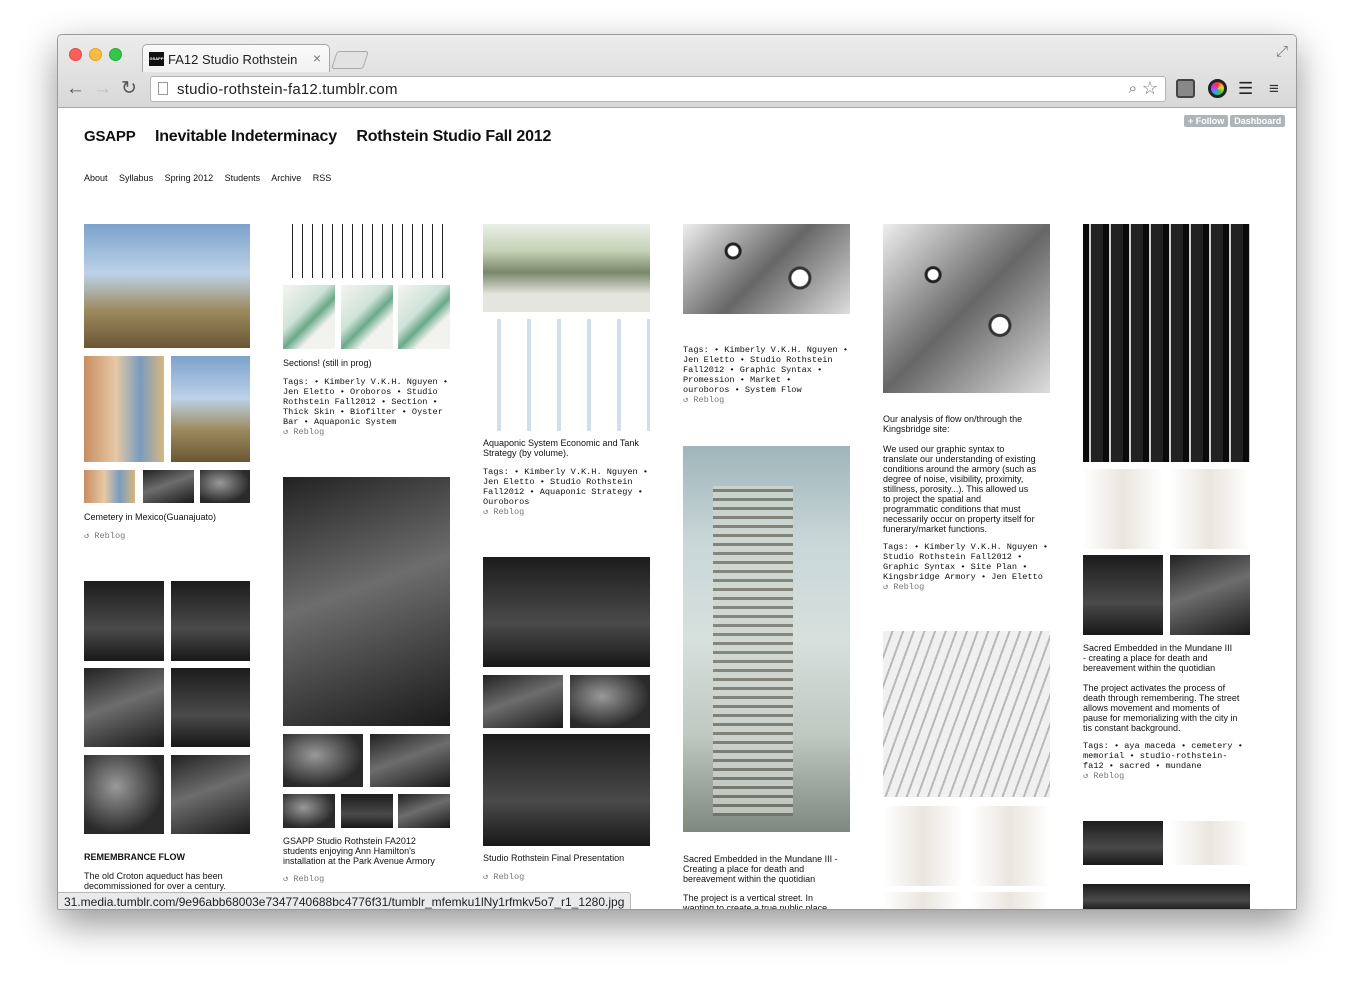  Describe the element at coordinates (454, 136) in the screenshot. I see `blog-title-studio: Rothstein Studio Fall 2012` at that location.